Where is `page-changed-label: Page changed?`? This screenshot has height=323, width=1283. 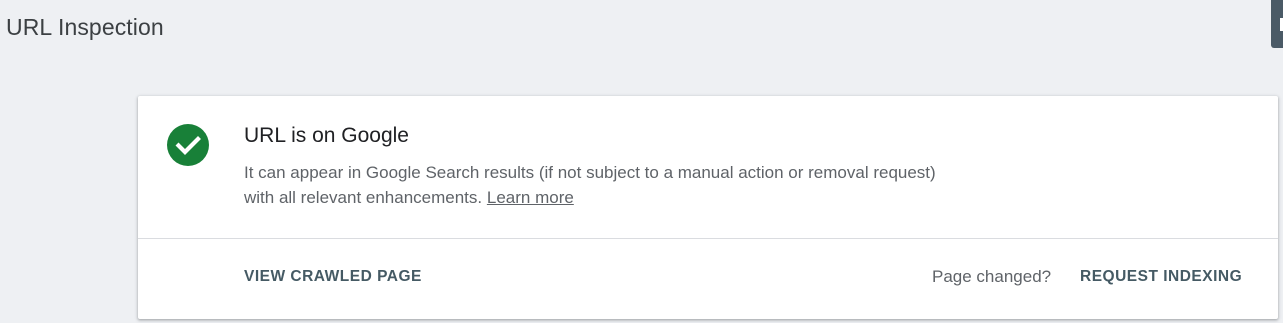 page-changed-label: Page changed? is located at coordinates (992, 276).